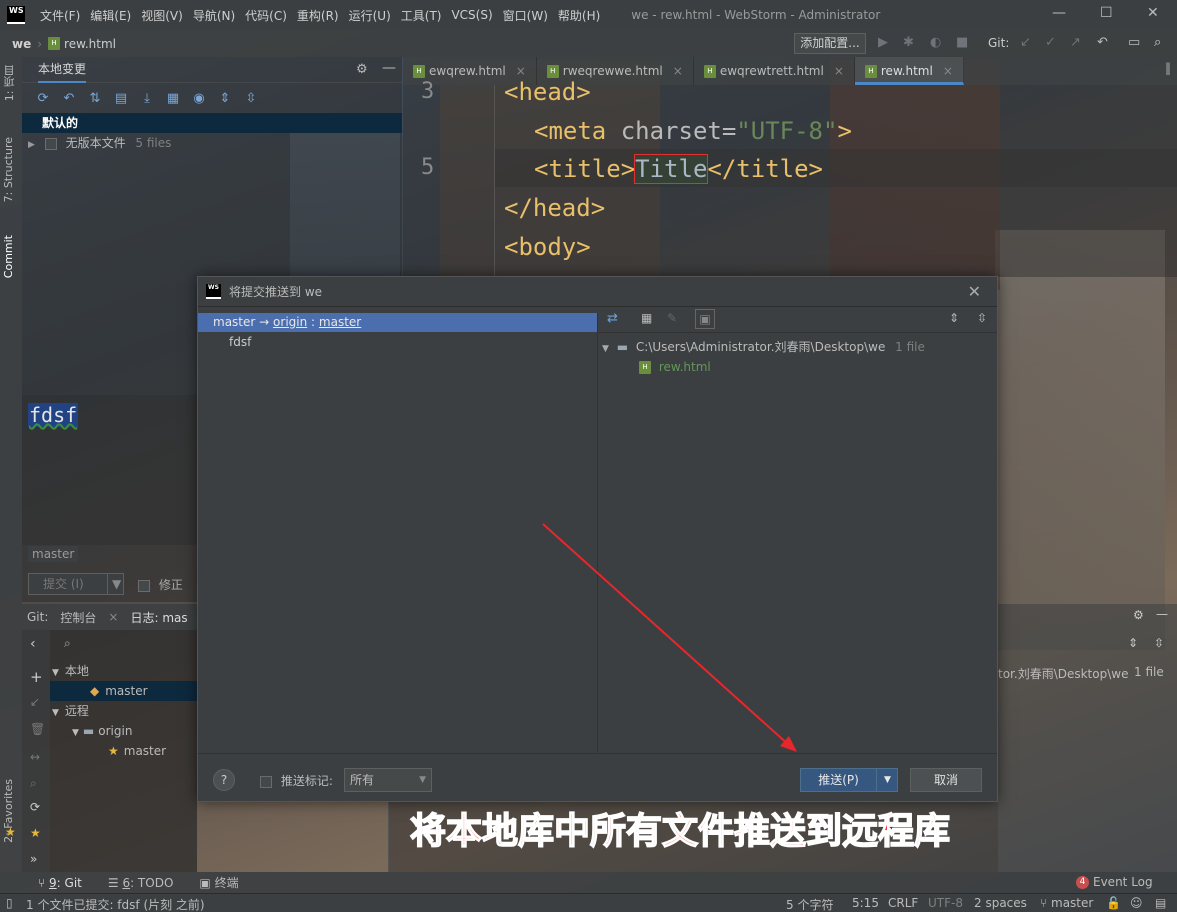 The width and height of the screenshot is (1177, 912). Describe the element at coordinates (1160, 903) in the screenshot. I see `memory-icon: ▤` at that location.